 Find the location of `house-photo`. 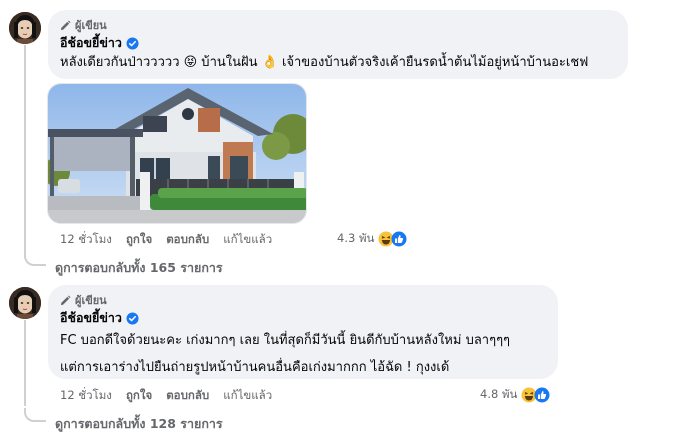

house-photo is located at coordinates (177, 153).